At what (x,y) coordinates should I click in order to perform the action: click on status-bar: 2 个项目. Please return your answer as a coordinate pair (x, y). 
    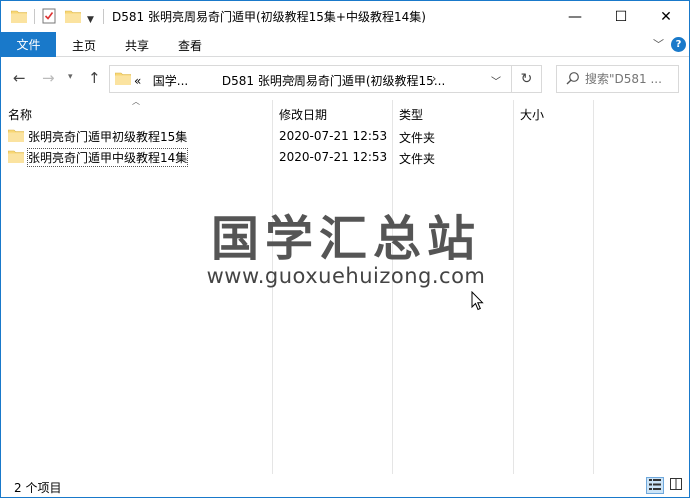
    Looking at the image, I should click on (345, 485).